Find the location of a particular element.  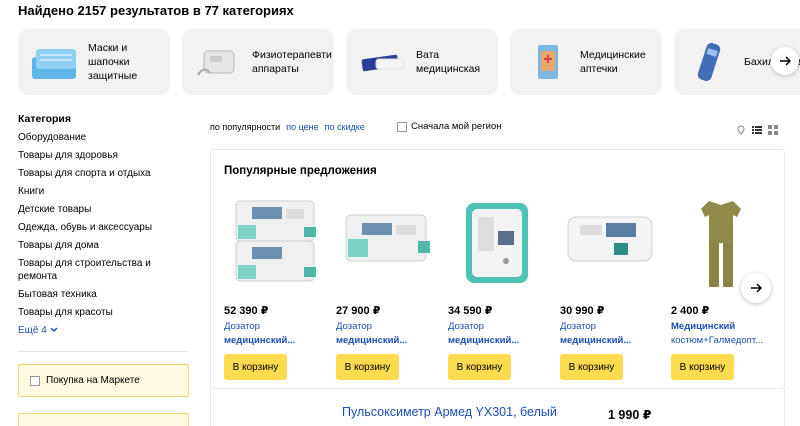

category-label: Медицинские аптечки is located at coordinates (613, 62).